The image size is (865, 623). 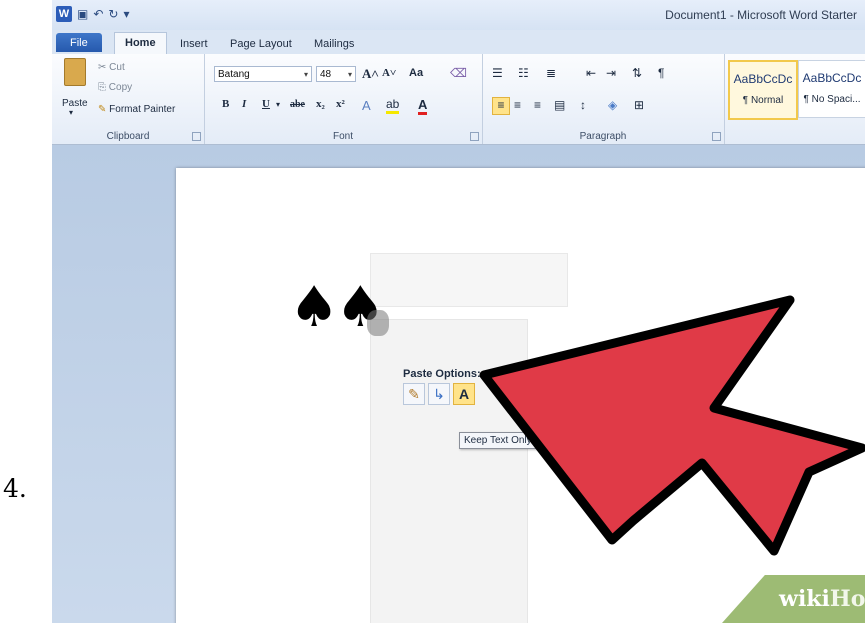 What do you see at coordinates (639, 105) in the screenshot?
I see `borders-icon: ⊞` at bounding box center [639, 105].